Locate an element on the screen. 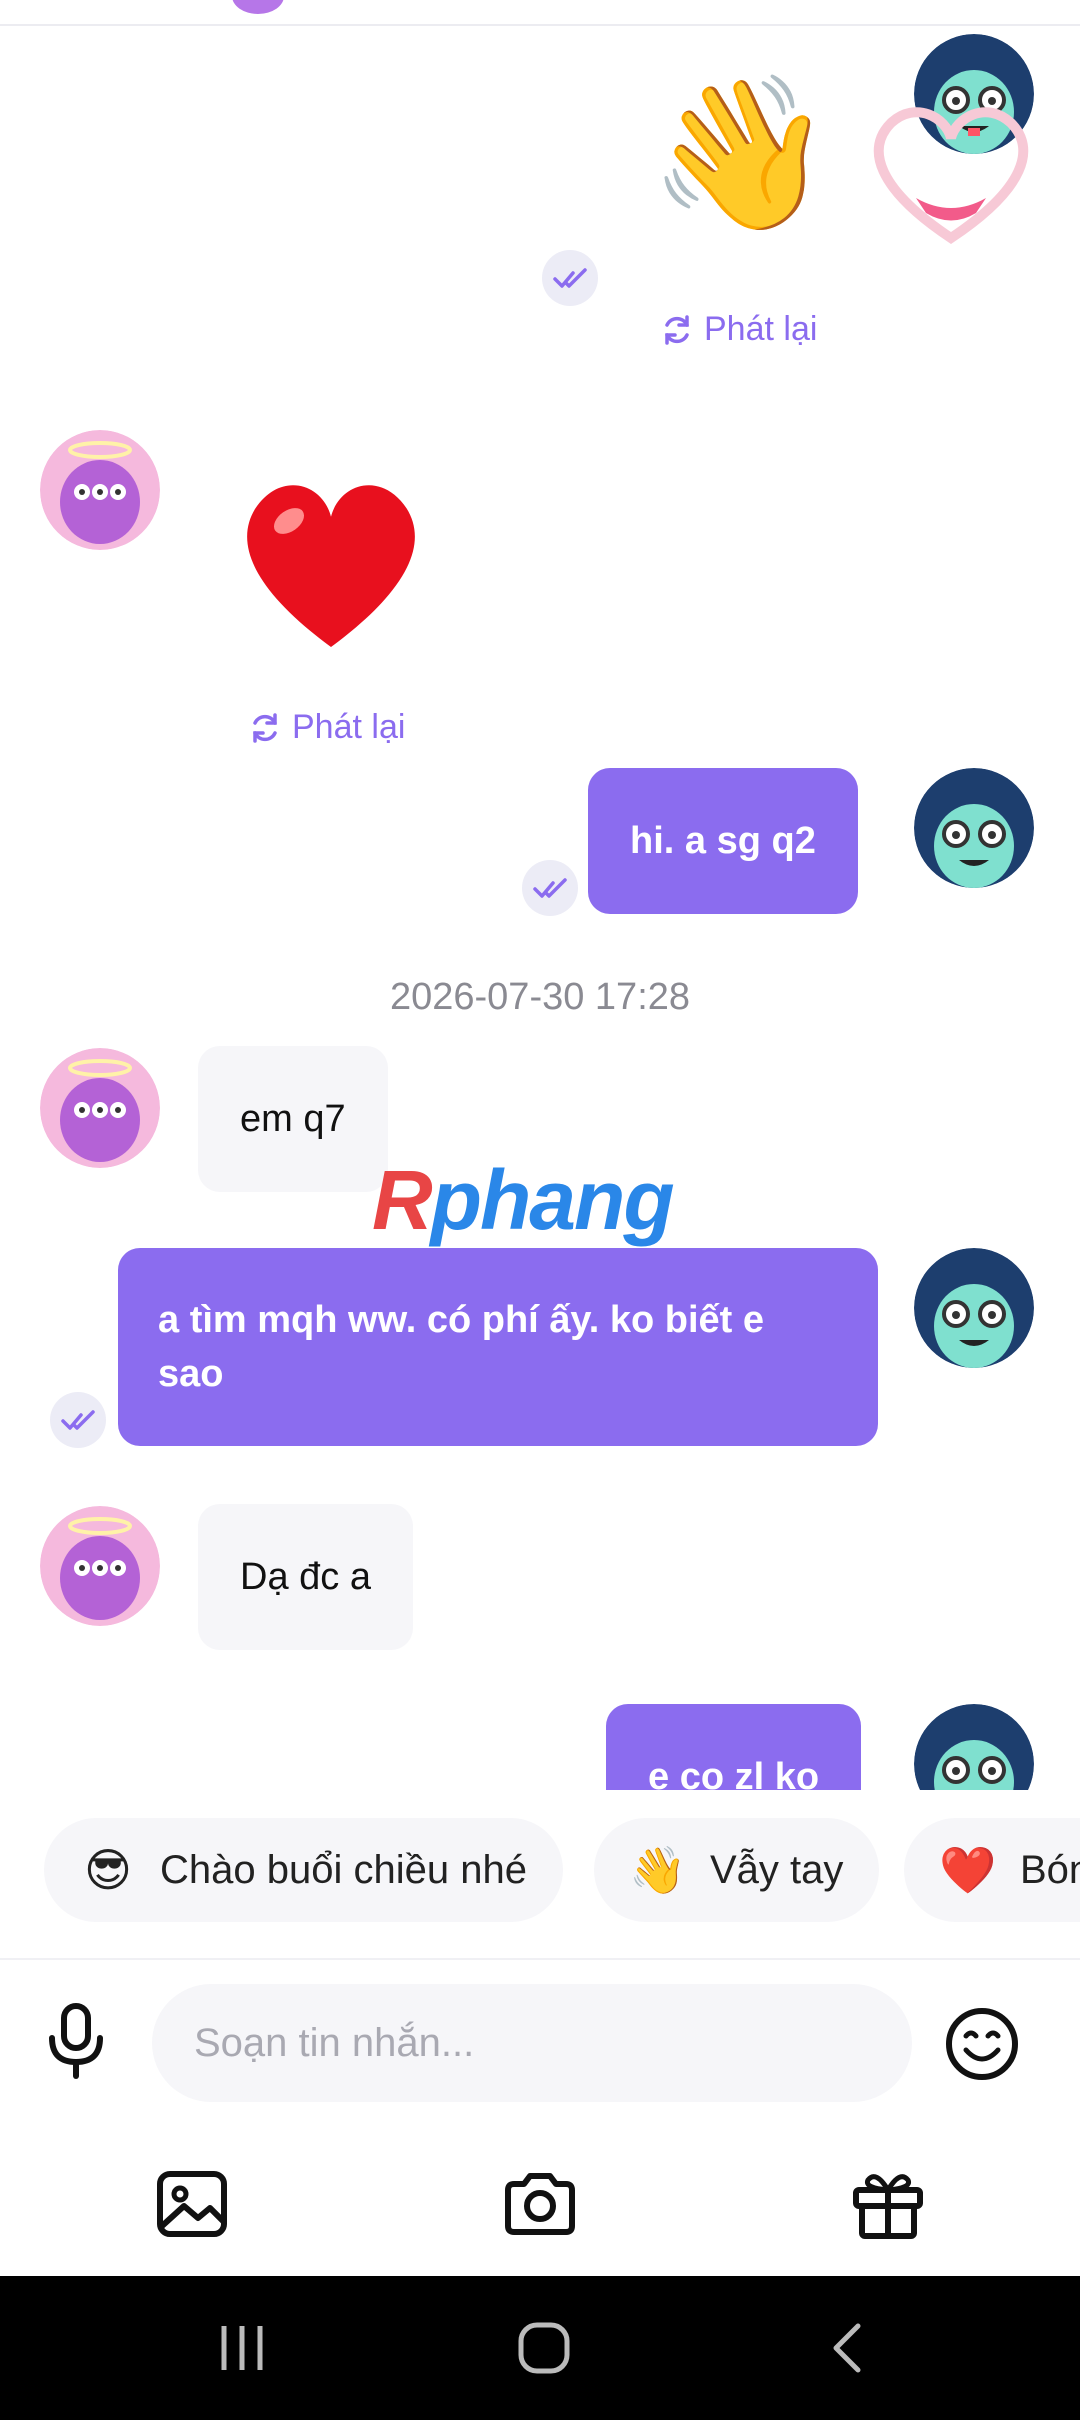 Image resolution: width=1080 pixels, height=2420 pixels. message-timestamp: 2026-07-30 17:28 is located at coordinates (540, 997).